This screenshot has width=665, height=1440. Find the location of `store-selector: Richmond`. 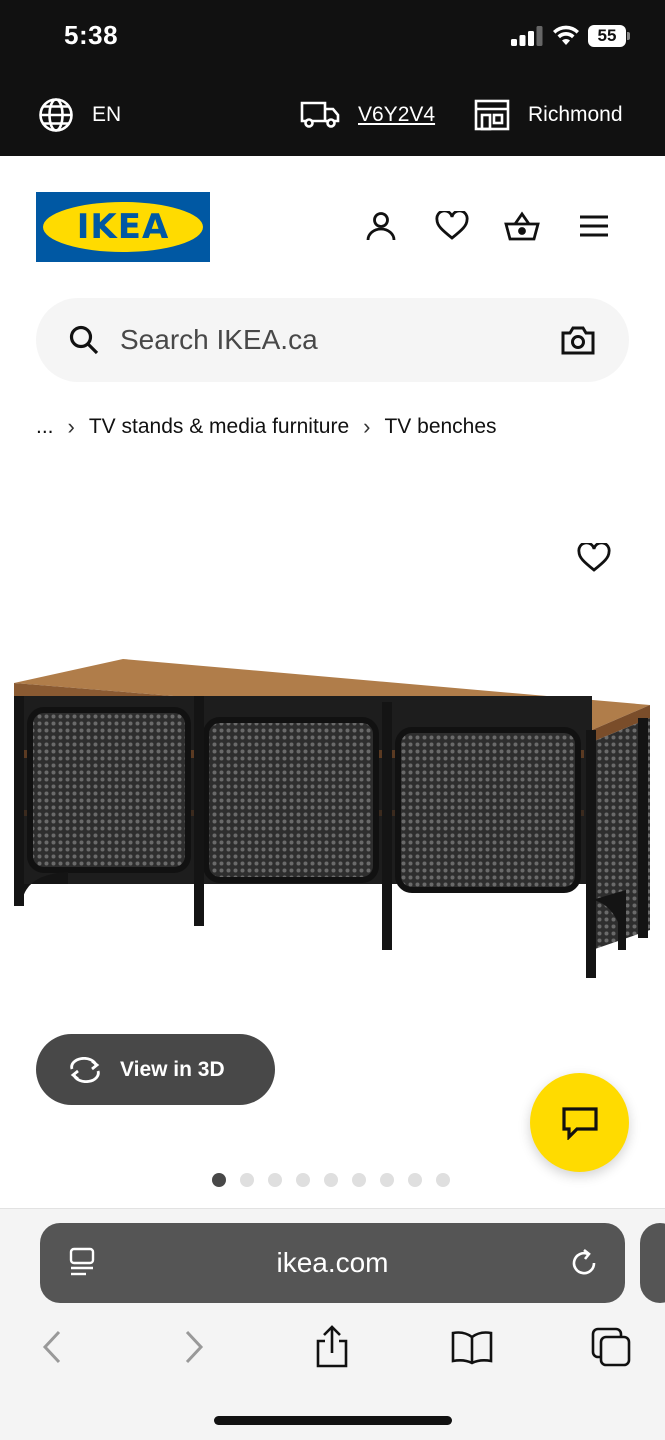

store-selector: Richmond is located at coordinates (548, 115).